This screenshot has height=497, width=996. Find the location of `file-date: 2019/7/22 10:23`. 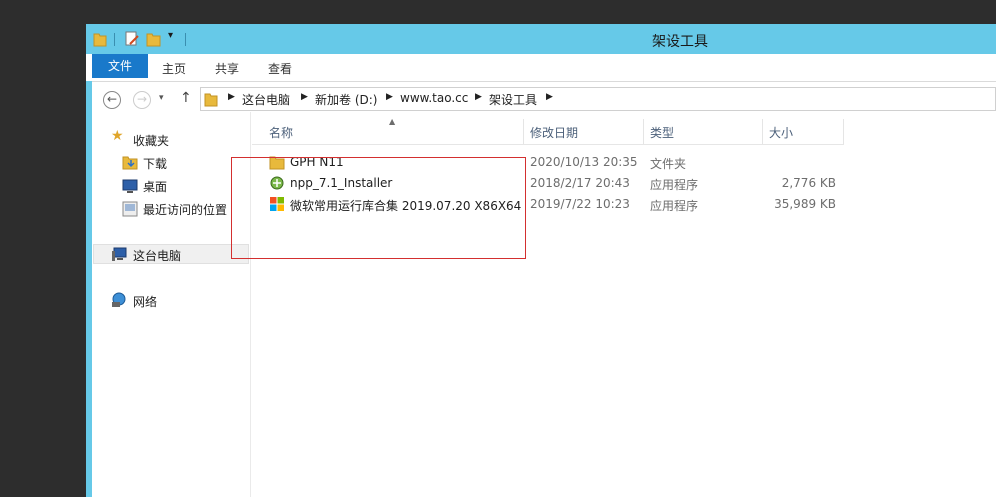

file-date: 2019/7/22 10:23 is located at coordinates (580, 204).